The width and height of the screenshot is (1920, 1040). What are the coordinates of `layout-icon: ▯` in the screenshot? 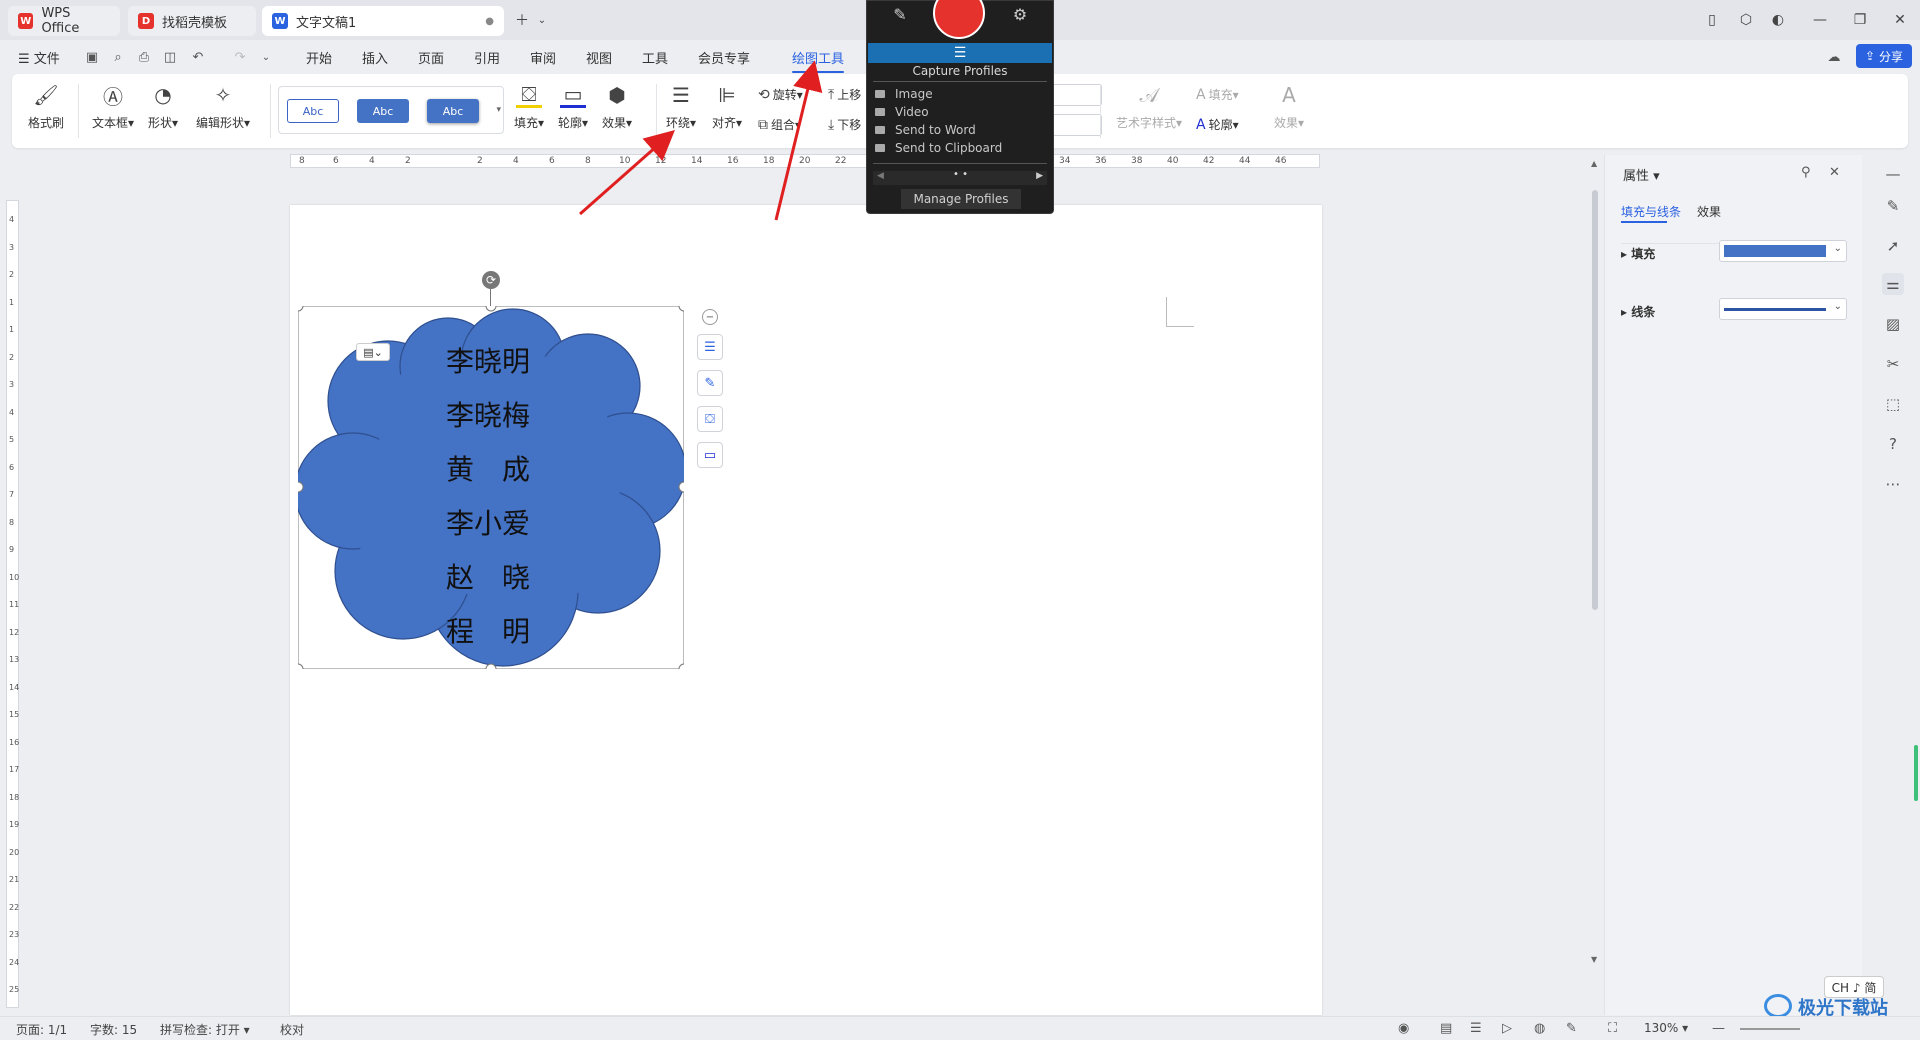 It's located at (1712, 20).